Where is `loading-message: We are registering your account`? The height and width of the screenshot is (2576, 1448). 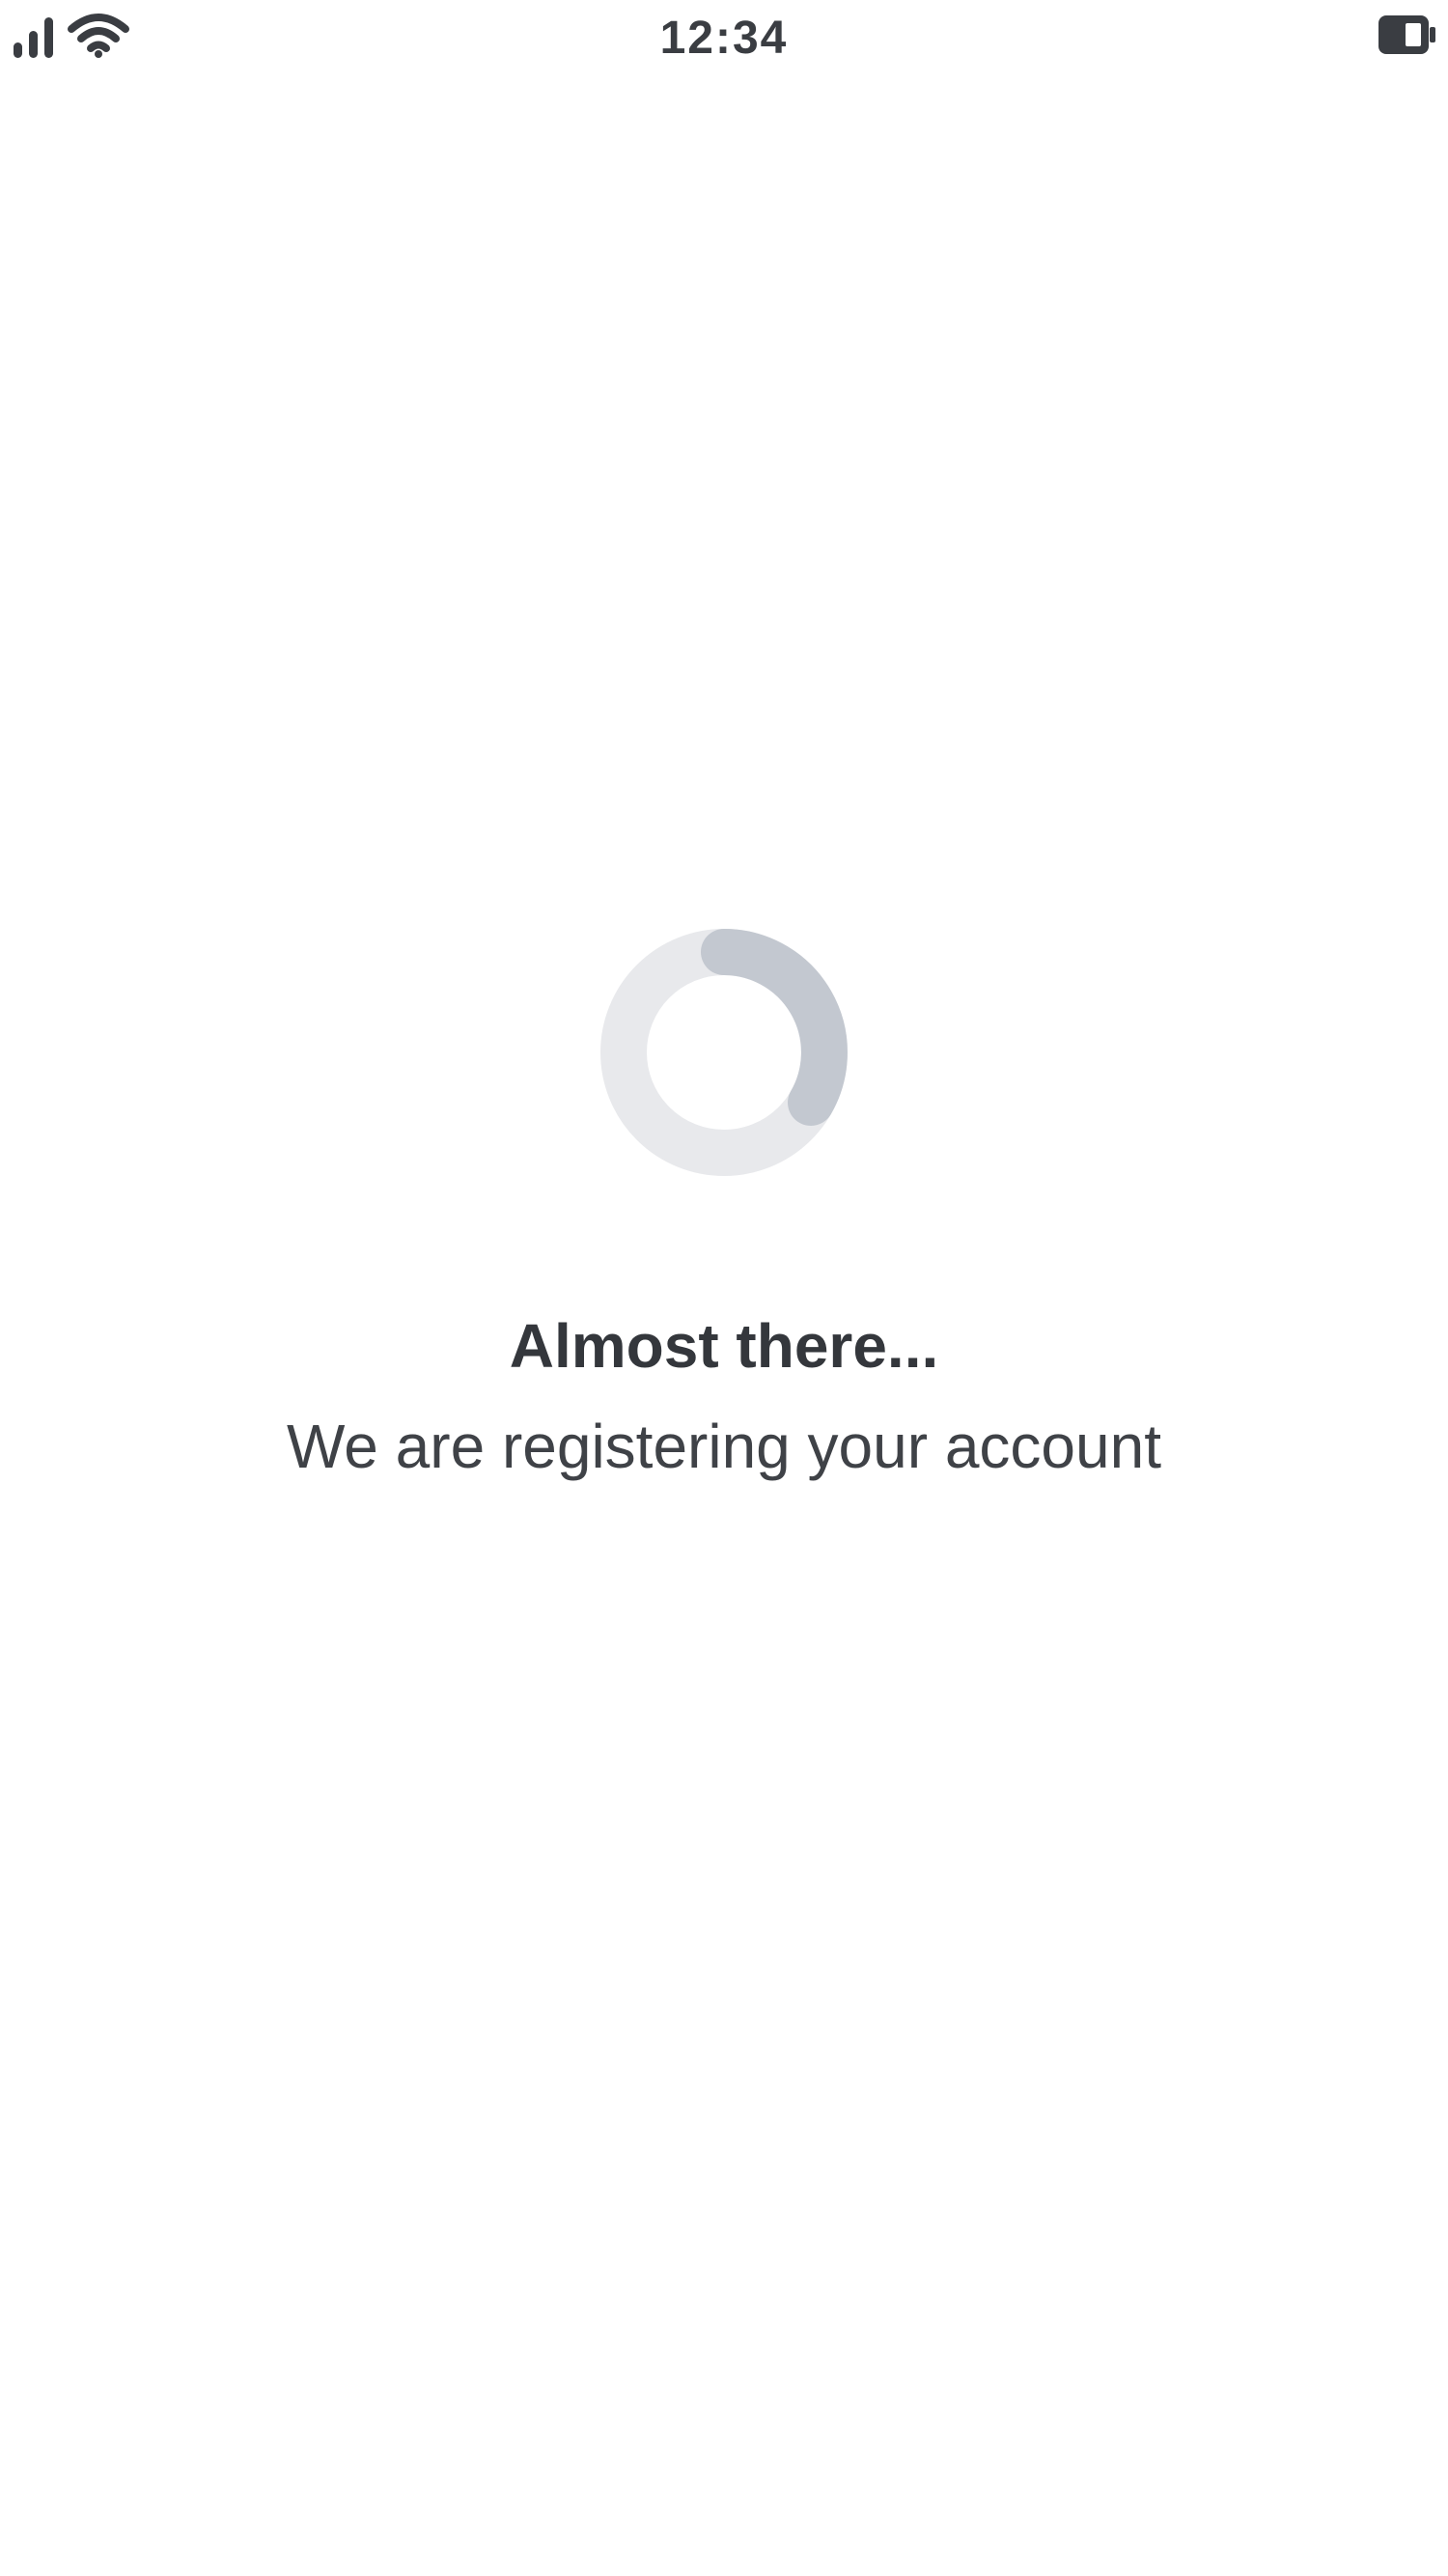
loading-message: We are registering your account is located at coordinates (724, 1447).